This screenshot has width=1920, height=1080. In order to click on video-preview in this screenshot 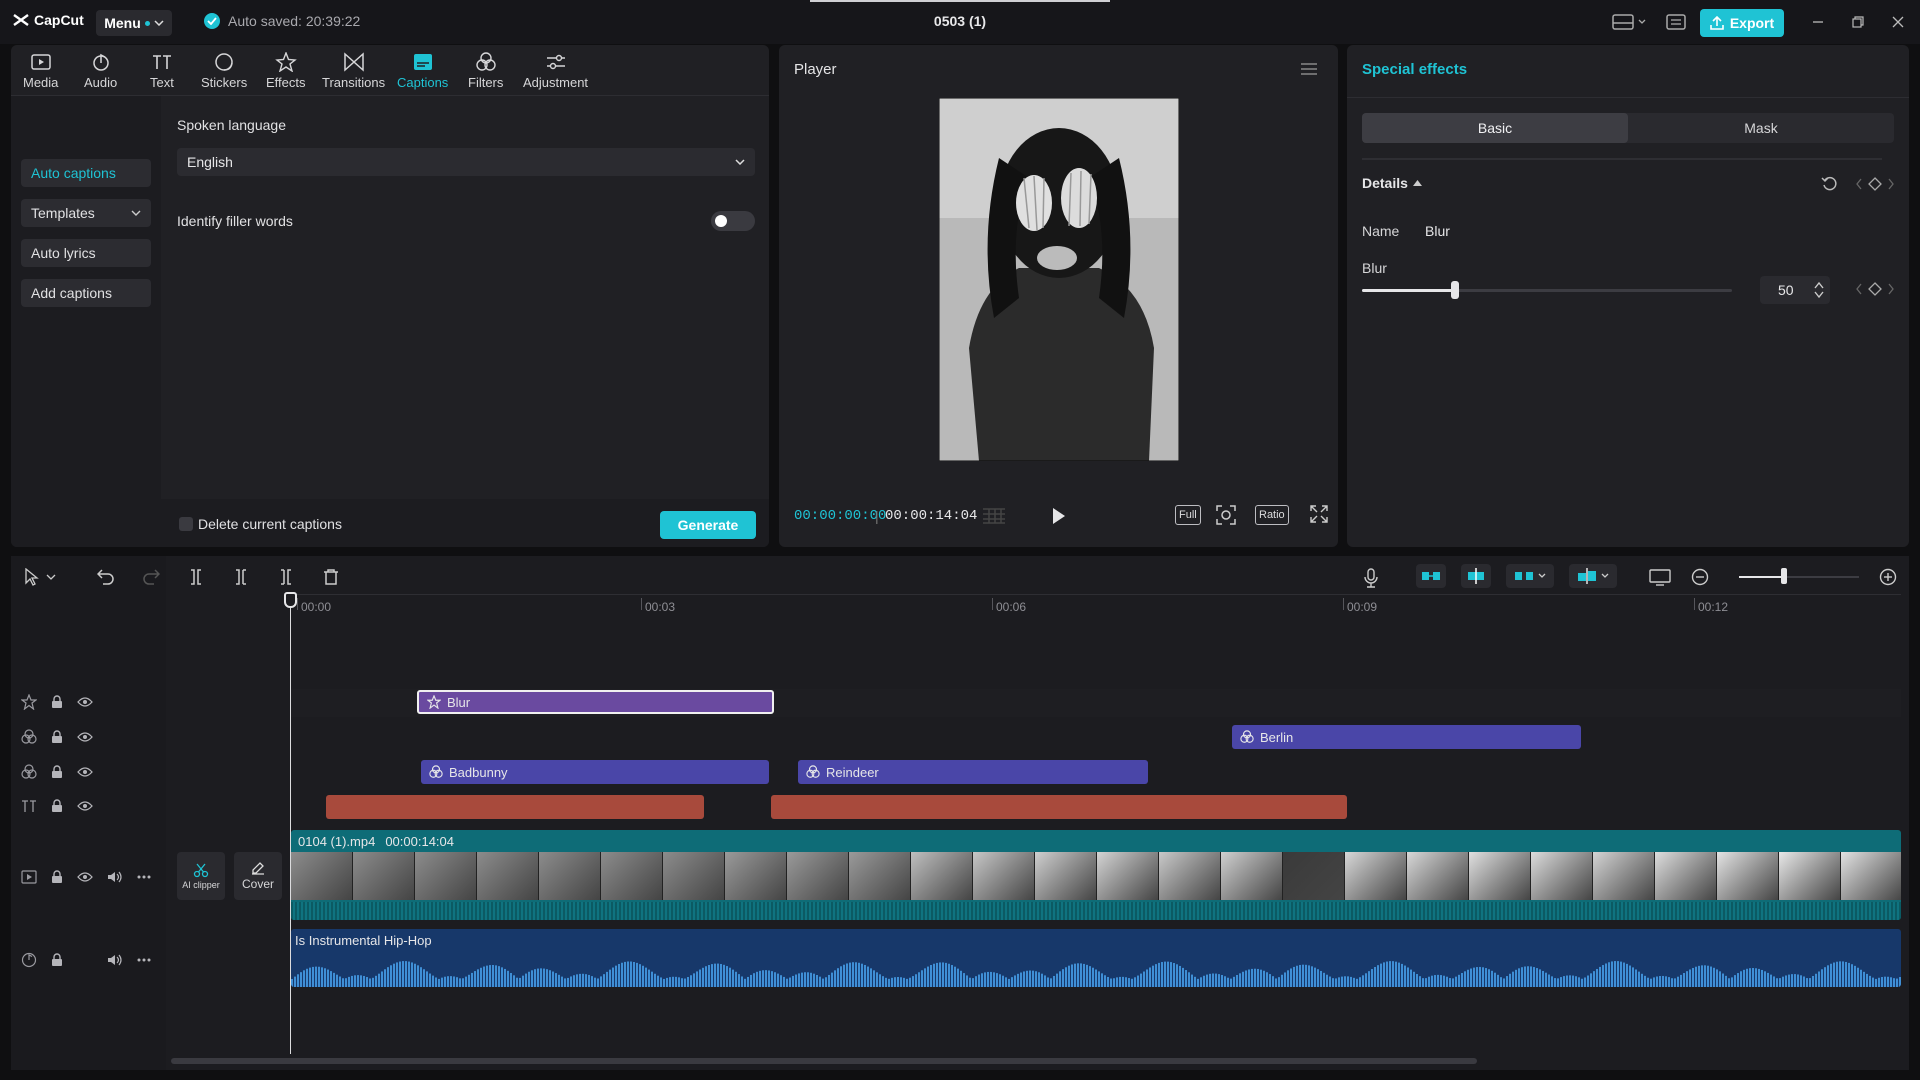, I will do `click(1059, 279)`.